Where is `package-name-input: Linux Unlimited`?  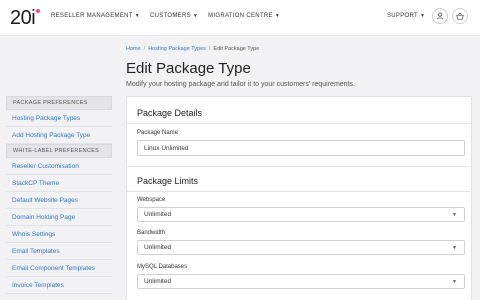 package-name-input: Linux Unlimited is located at coordinates (301, 148).